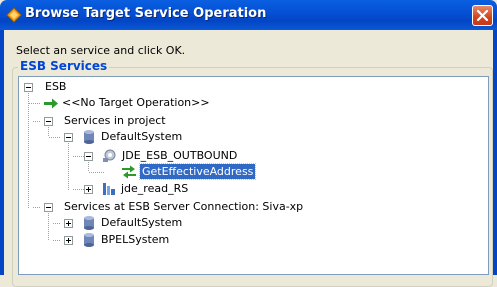 The image size is (497, 287). What do you see at coordinates (249, 103) in the screenshot?
I see `tree-node-no-target-operation: <<No Target Operation>>` at bounding box center [249, 103].